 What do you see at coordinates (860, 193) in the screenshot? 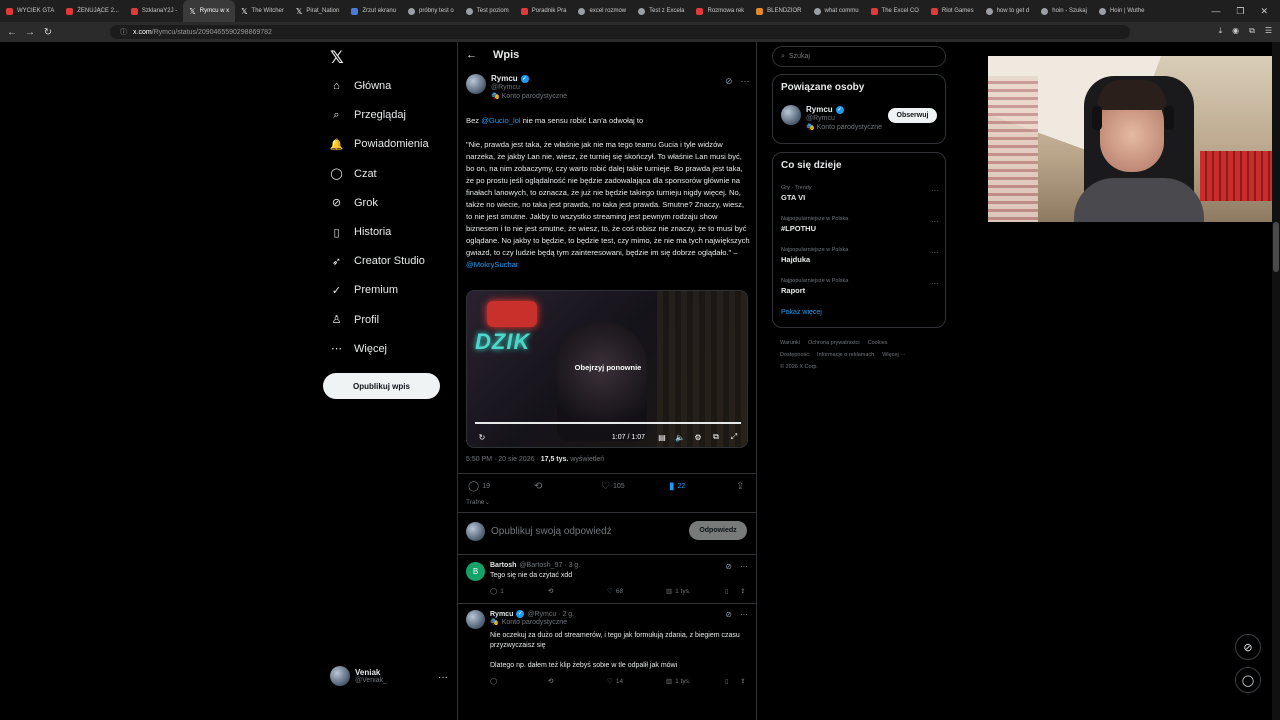
I see `trend-item: Gry · Trendy GTA VI ···` at bounding box center [860, 193].